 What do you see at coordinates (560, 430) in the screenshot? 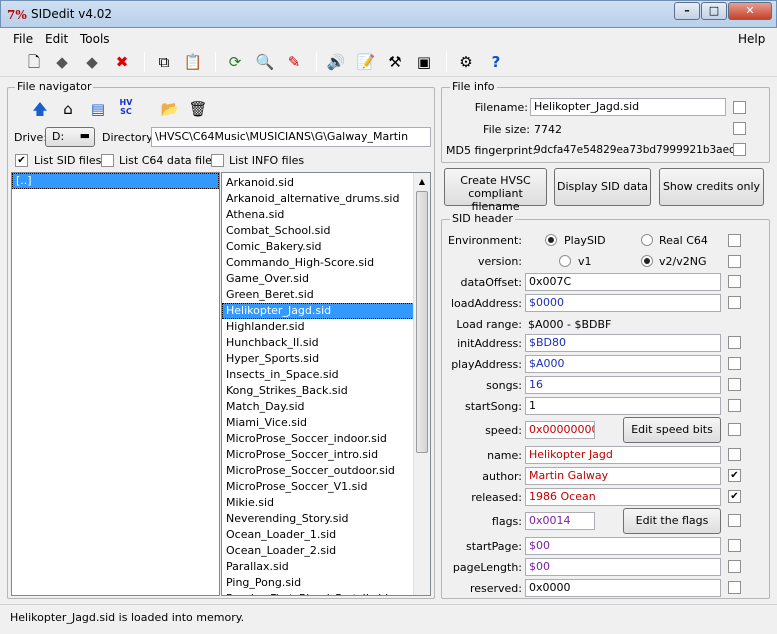
I see `speed-field: 0x00000000` at bounding box center [560, 430].